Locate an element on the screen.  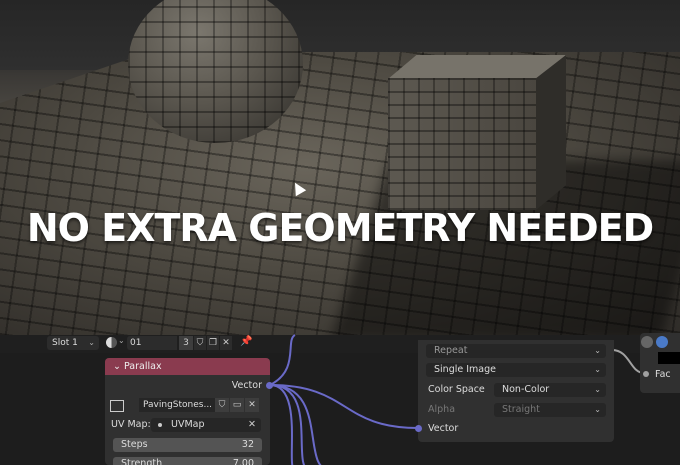
uv-map-field: UVMap ✕ is located at coordinates (206, 425).